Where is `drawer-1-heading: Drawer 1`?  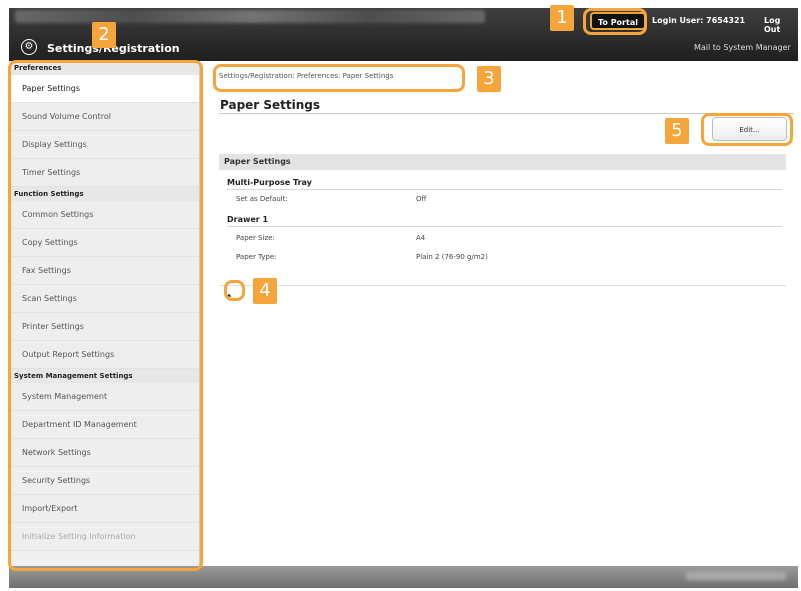 drawer-1-heading: Drawer 1 is located at coordinates (248, 219).